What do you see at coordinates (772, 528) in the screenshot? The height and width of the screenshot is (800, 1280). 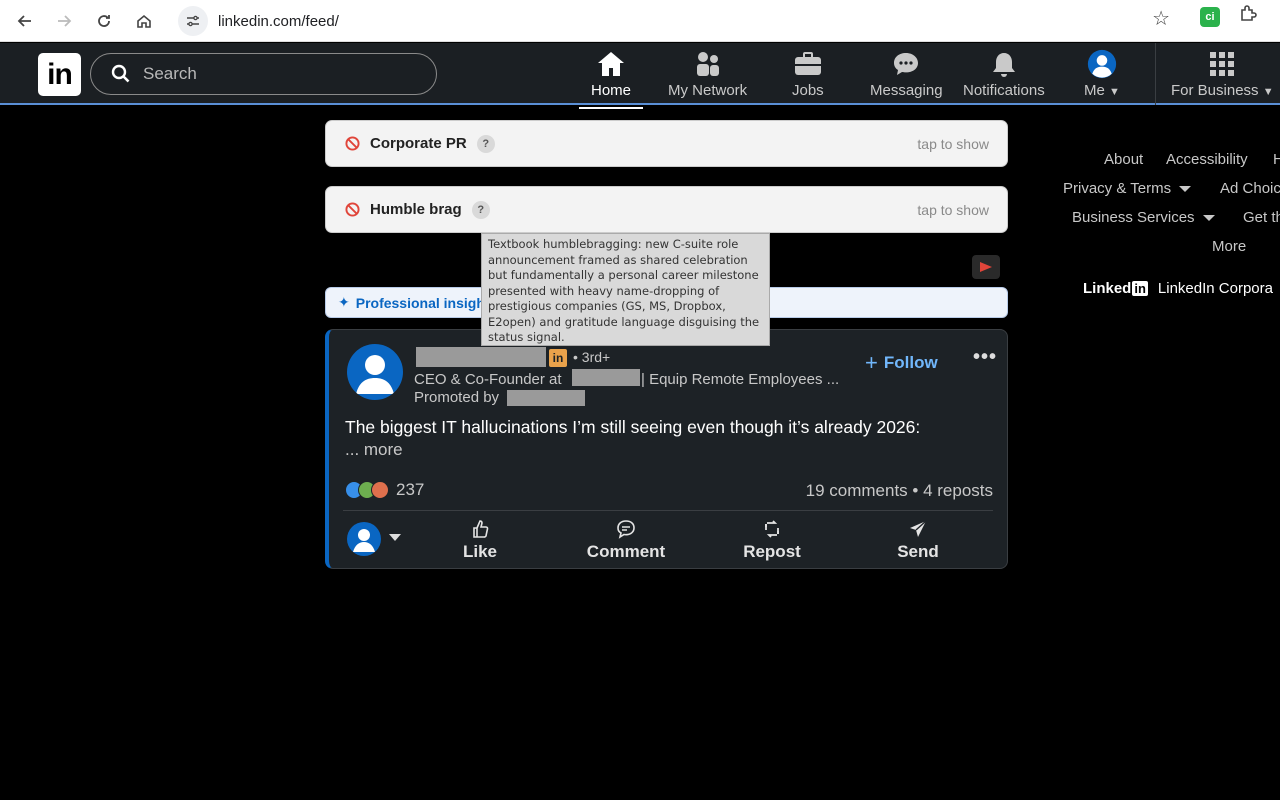 I see `repost-icon` at bounding box center [772, 528].